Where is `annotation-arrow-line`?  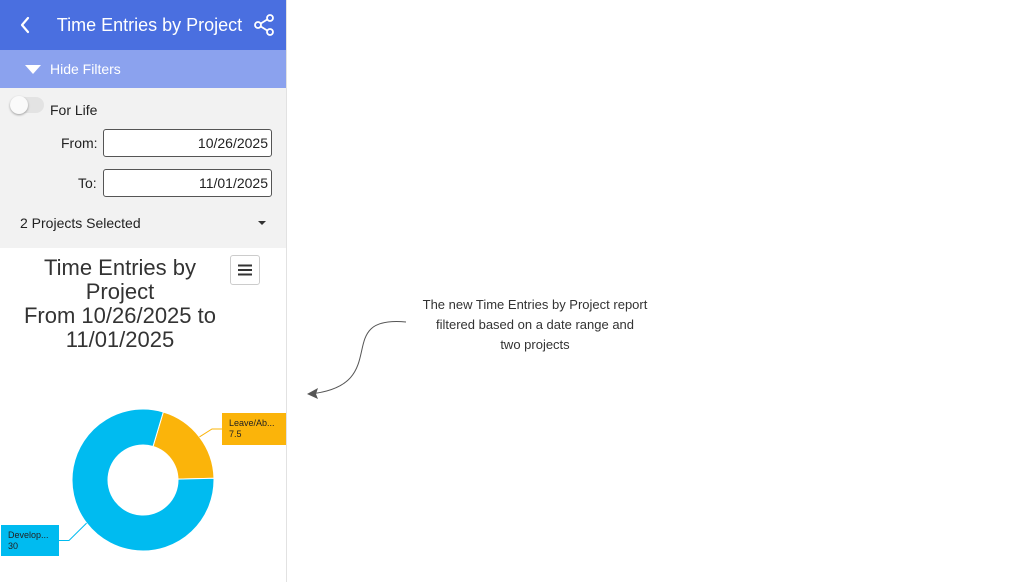
annotation-arrow-line is located at coordinates (358, 358).